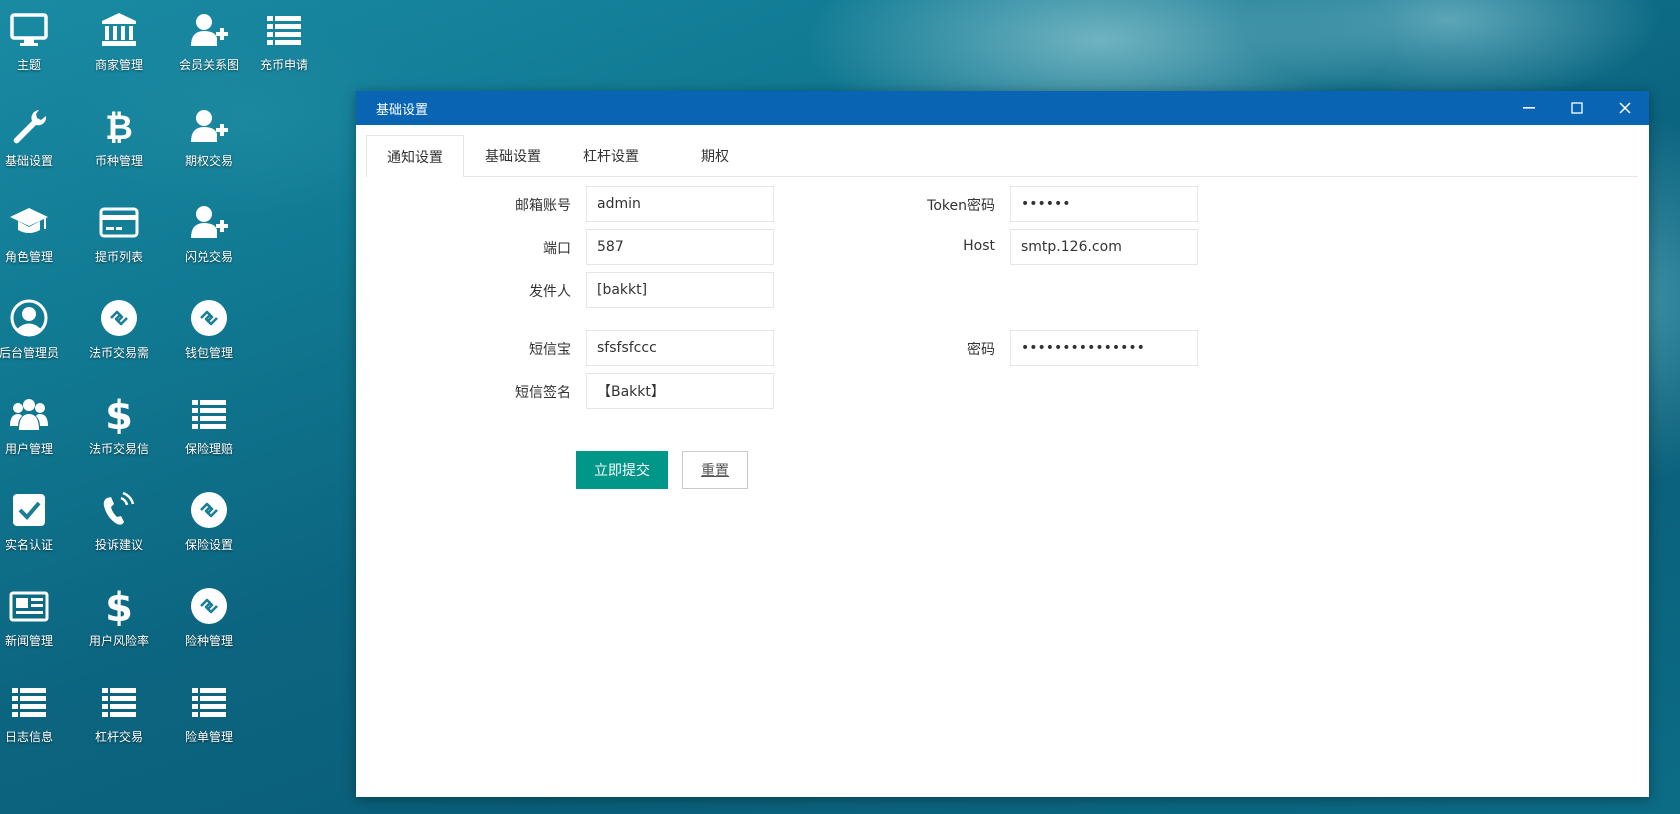  What do you see at coordinates (29, 126) in the screenshot?
I see `wrench-icon` at bounding box center [29, 126].